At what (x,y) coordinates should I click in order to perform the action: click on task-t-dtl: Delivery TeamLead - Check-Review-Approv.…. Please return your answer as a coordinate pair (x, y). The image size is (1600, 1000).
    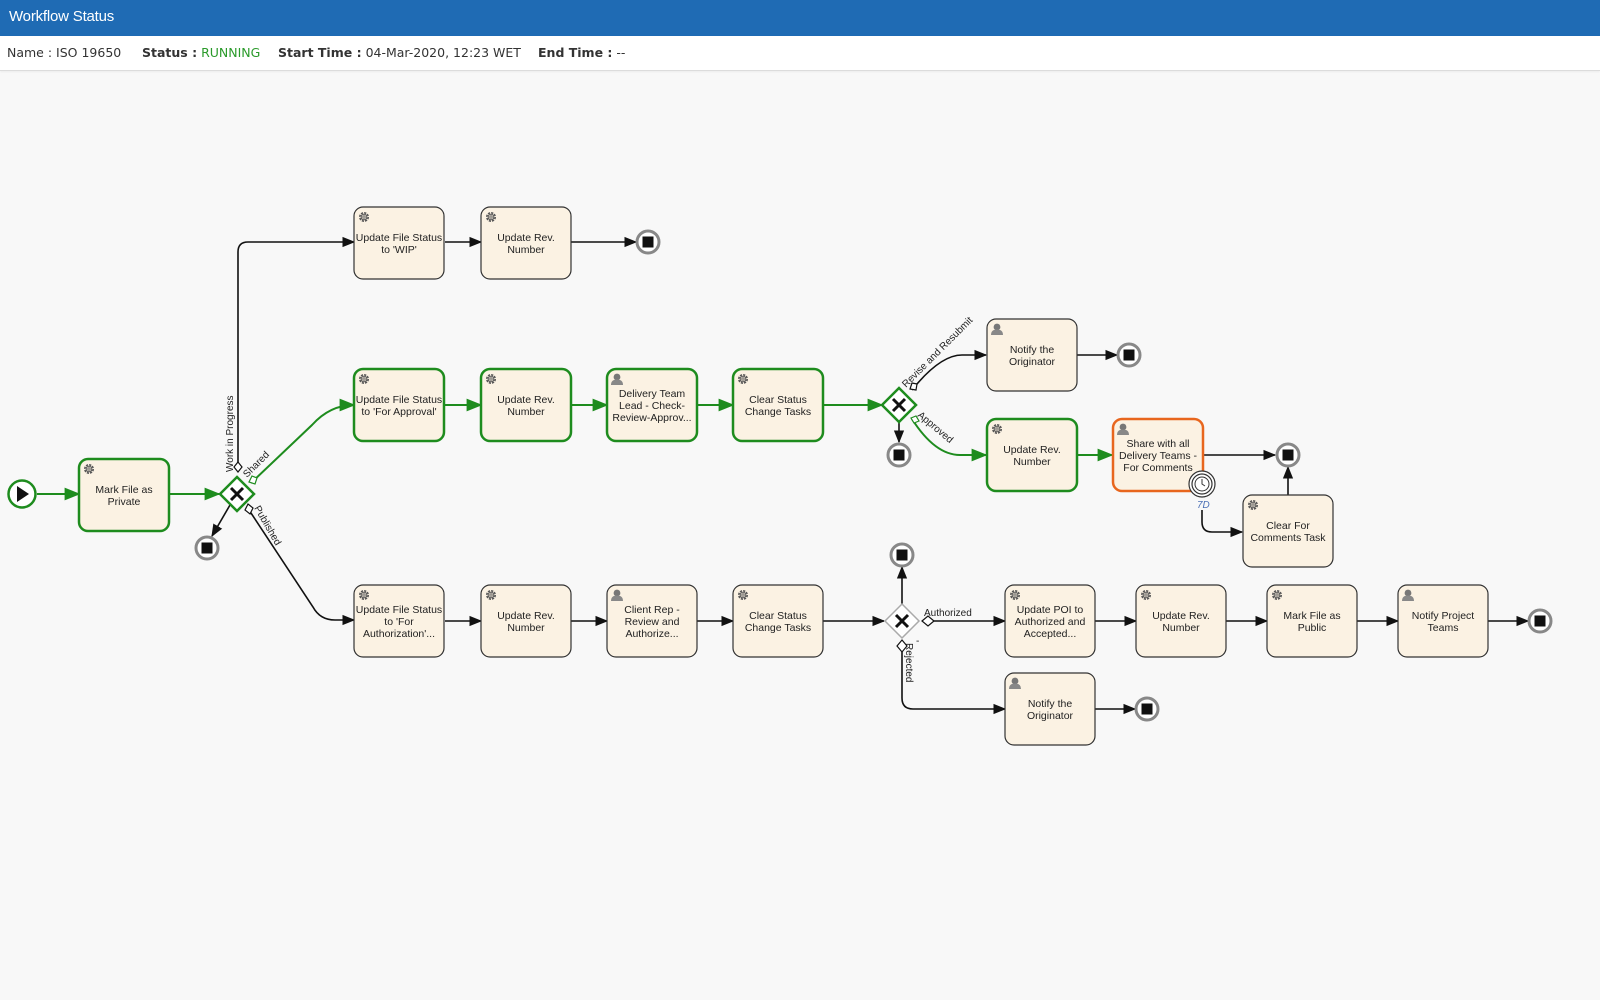
    Looking at the image, I should click on (652, 405).